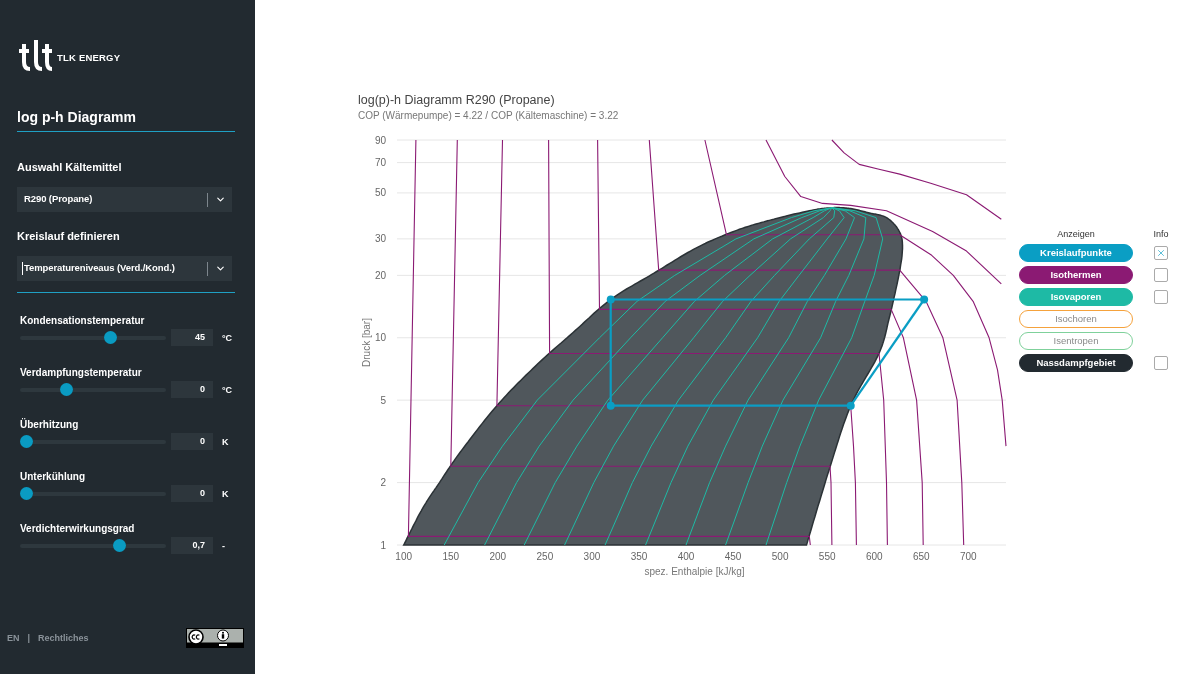  Describe the element at coordinates (383, 483) in the screenshot. I see `y-tick-label: 2` at that location.